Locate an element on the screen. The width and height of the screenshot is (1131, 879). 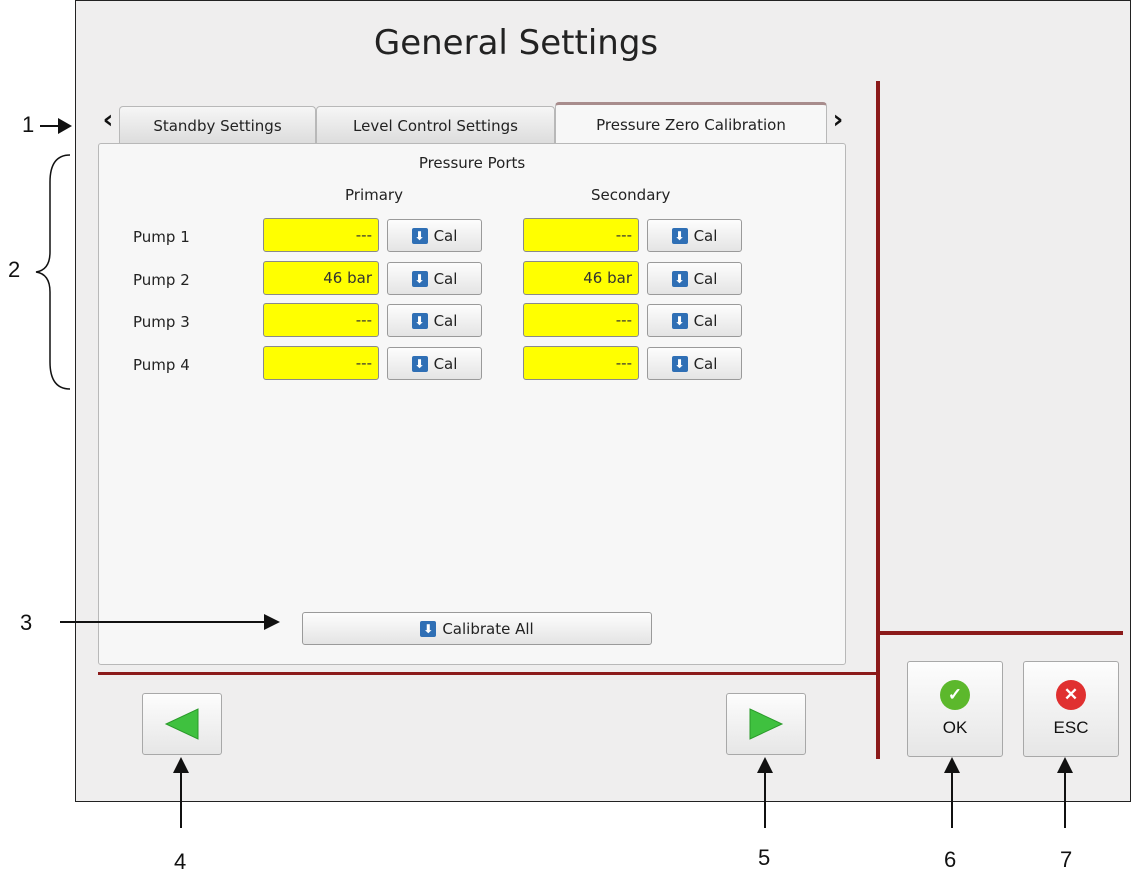
callout-2-brace-icon is located at coordinates (53, 272).